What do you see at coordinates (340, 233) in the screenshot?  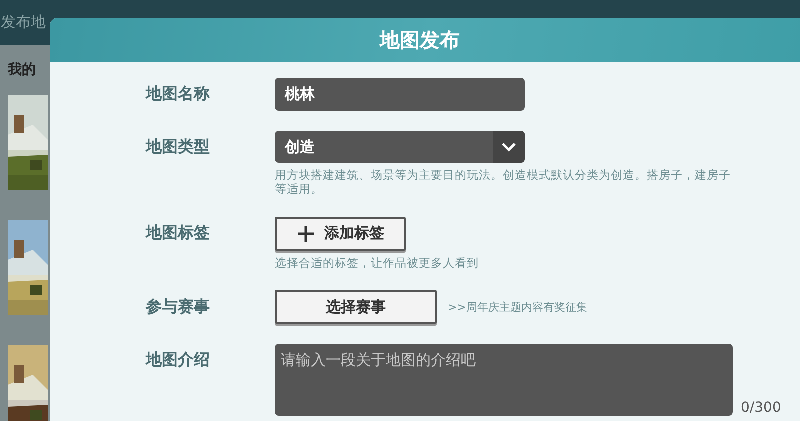 I see `select-button: 添加标签` at bounding box center [340, 233].